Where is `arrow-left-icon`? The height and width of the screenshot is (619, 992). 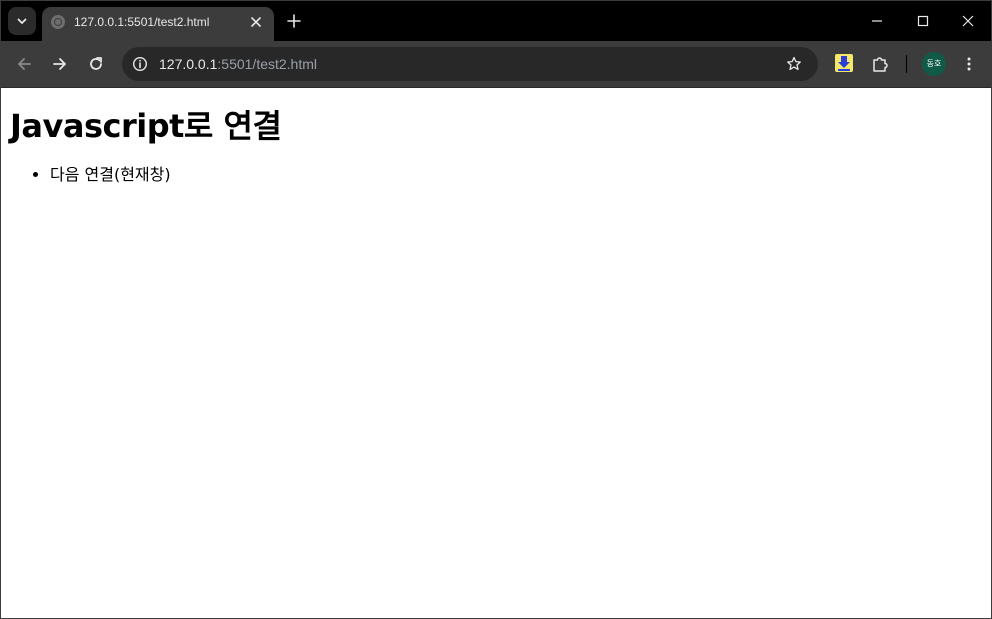 arrow-left-icon is located at coordinates (24, 64).